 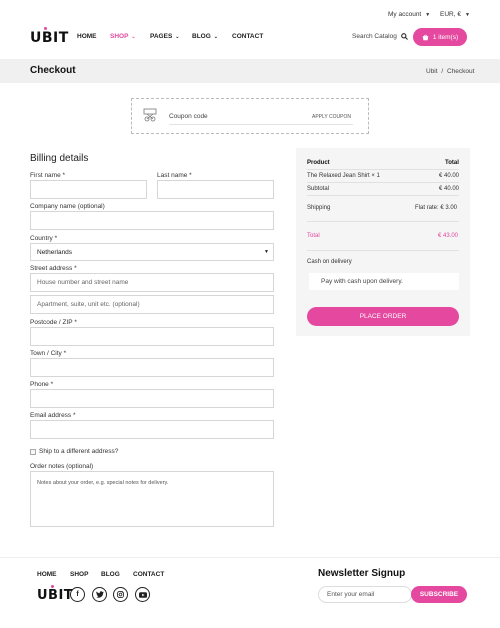 I want to click on nav-pages: PAGES ⌄, so click(x=164, y=36).